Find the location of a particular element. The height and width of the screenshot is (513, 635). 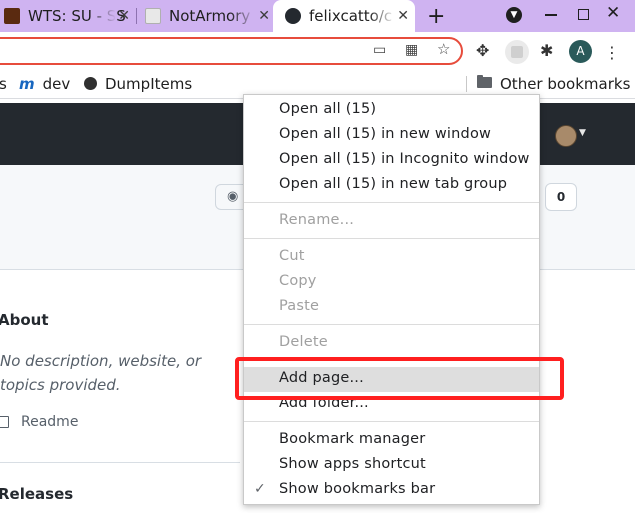

folder-icon is located at coordinates (484, 81).